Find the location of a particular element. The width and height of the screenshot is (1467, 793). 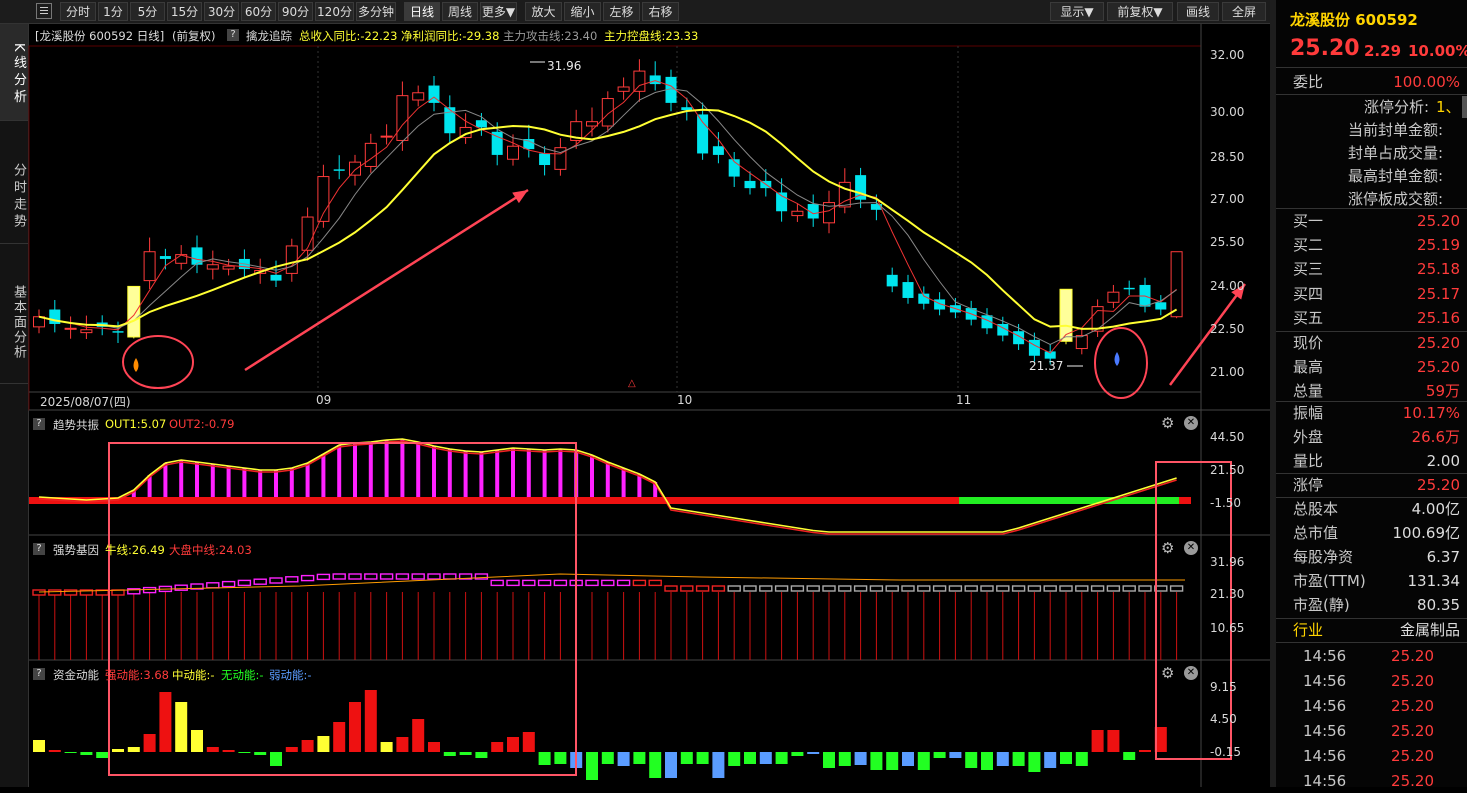

rocket-icon is located at coordinates (1117, 359).